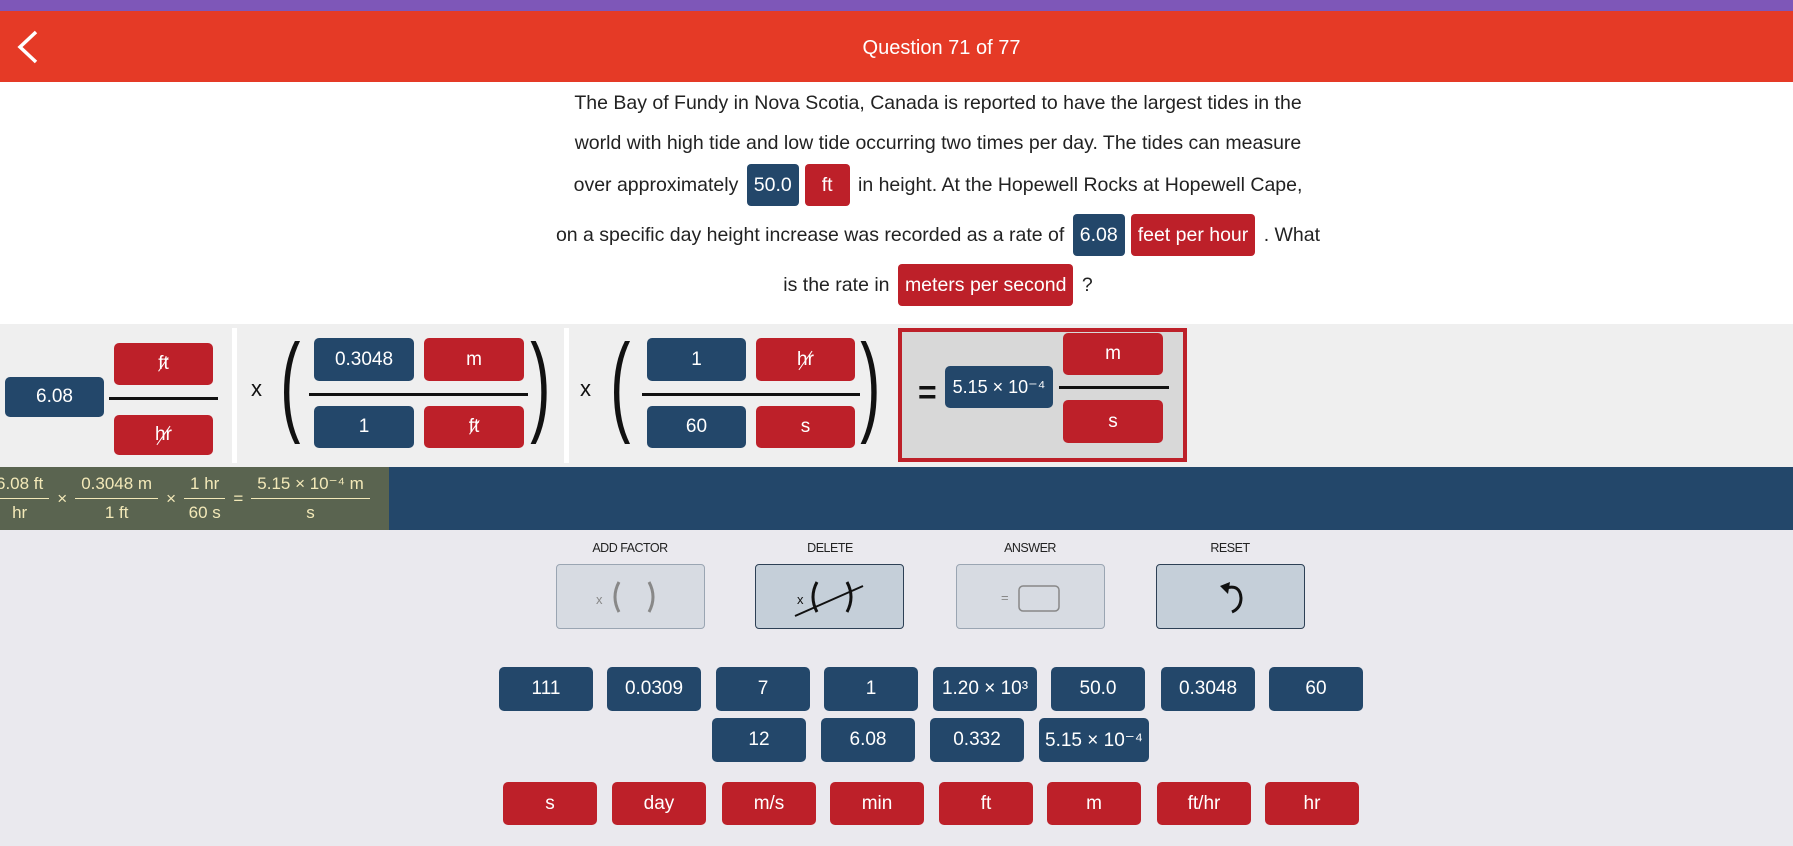 The width and height of the screenshot is (1793, 846). What do you see at coordinates (1094, 740) in the screenshot?
I see `number-tile: 5.15 × 10⁻⁴` at bounding box center [1094, 740].